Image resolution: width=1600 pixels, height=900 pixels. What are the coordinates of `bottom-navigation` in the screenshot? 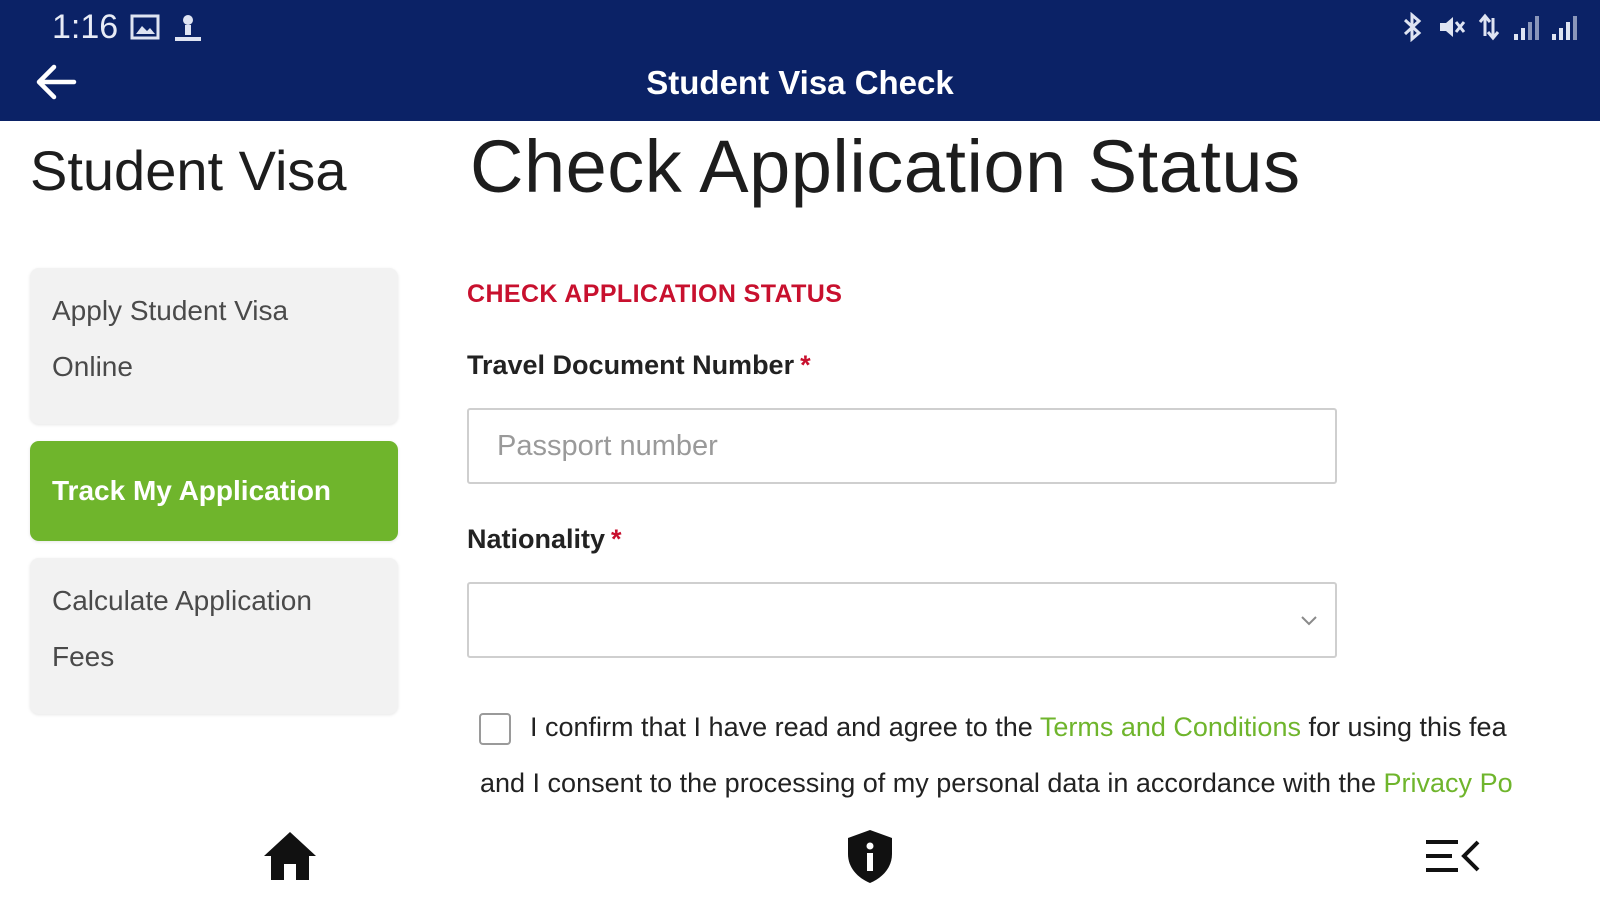 It's located at (800, 855).